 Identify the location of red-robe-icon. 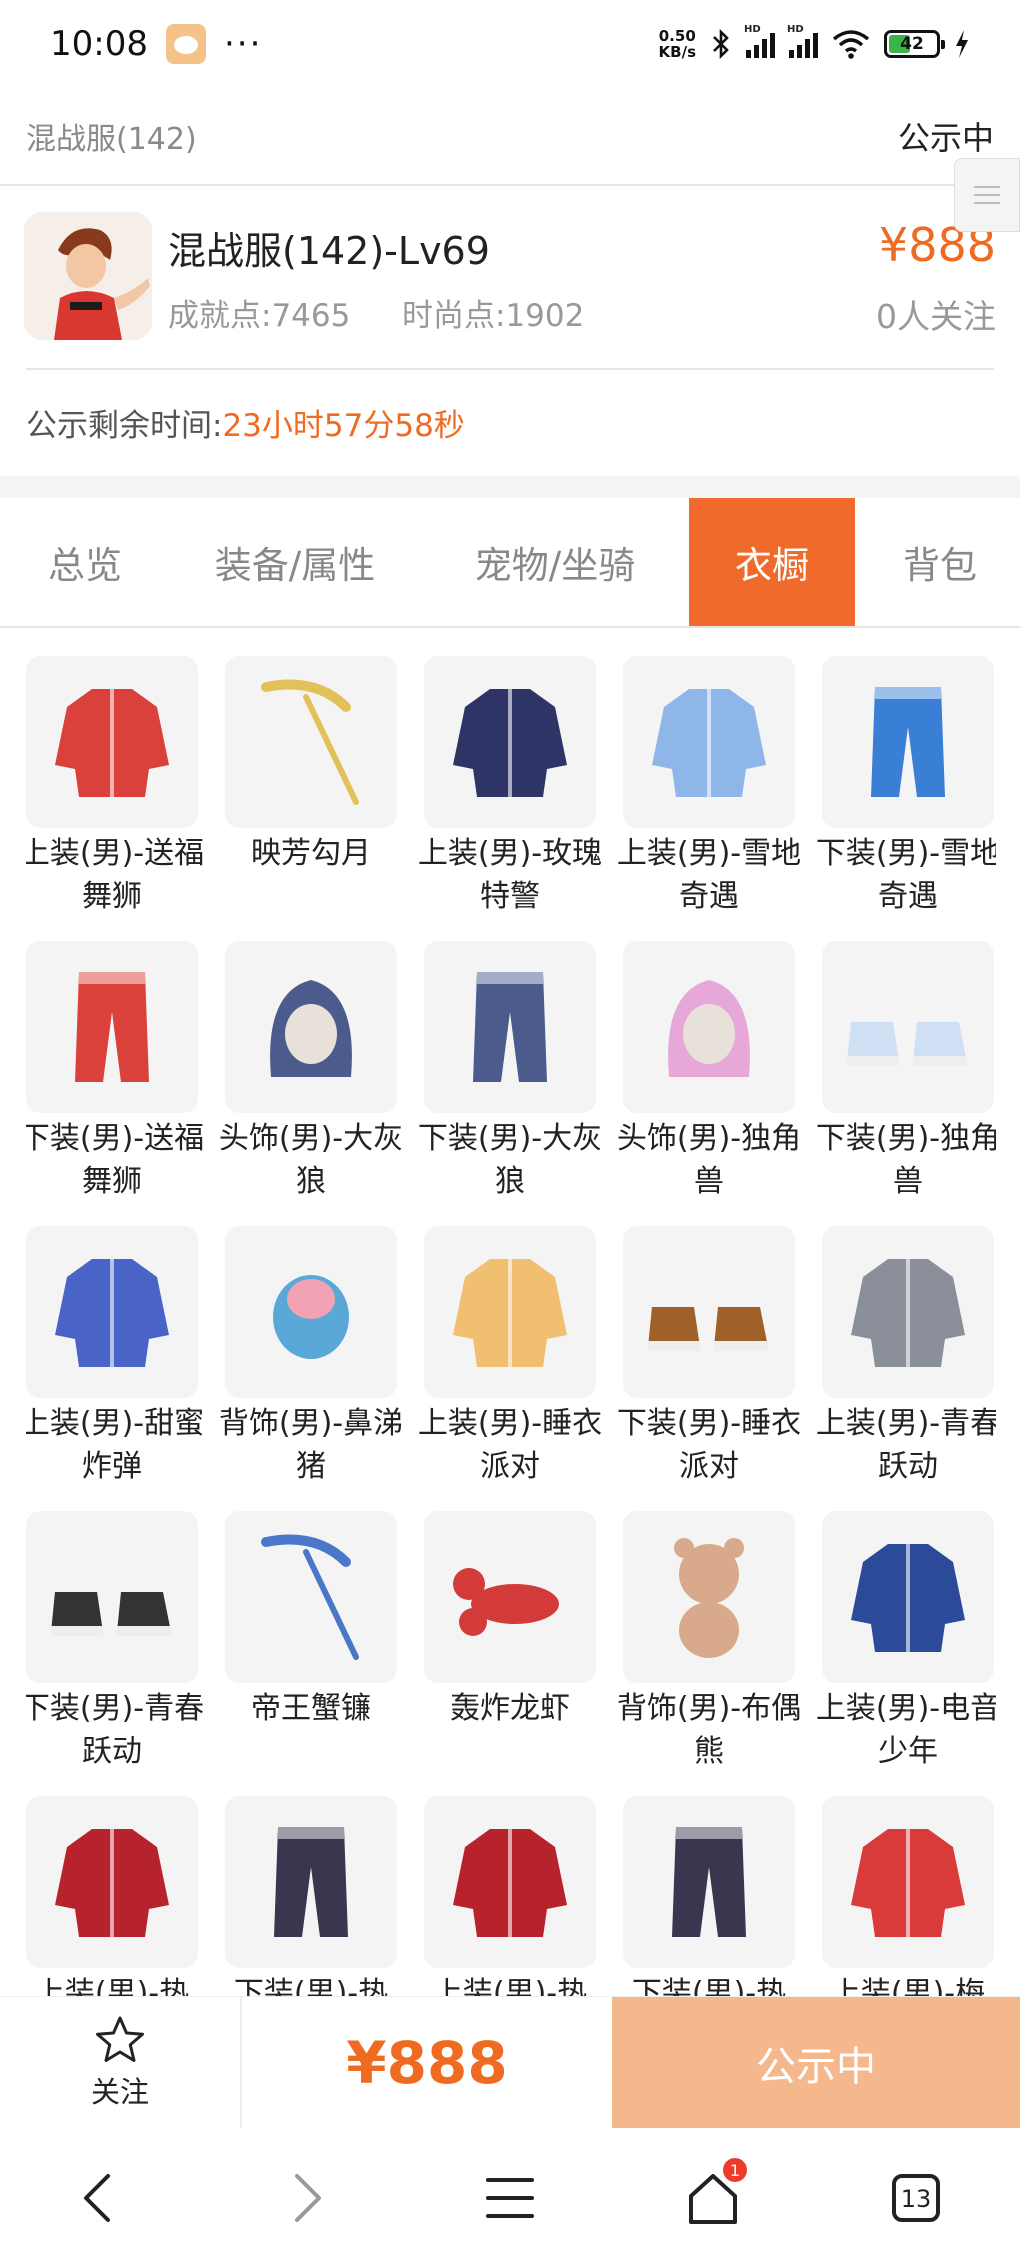
(908, 1883).